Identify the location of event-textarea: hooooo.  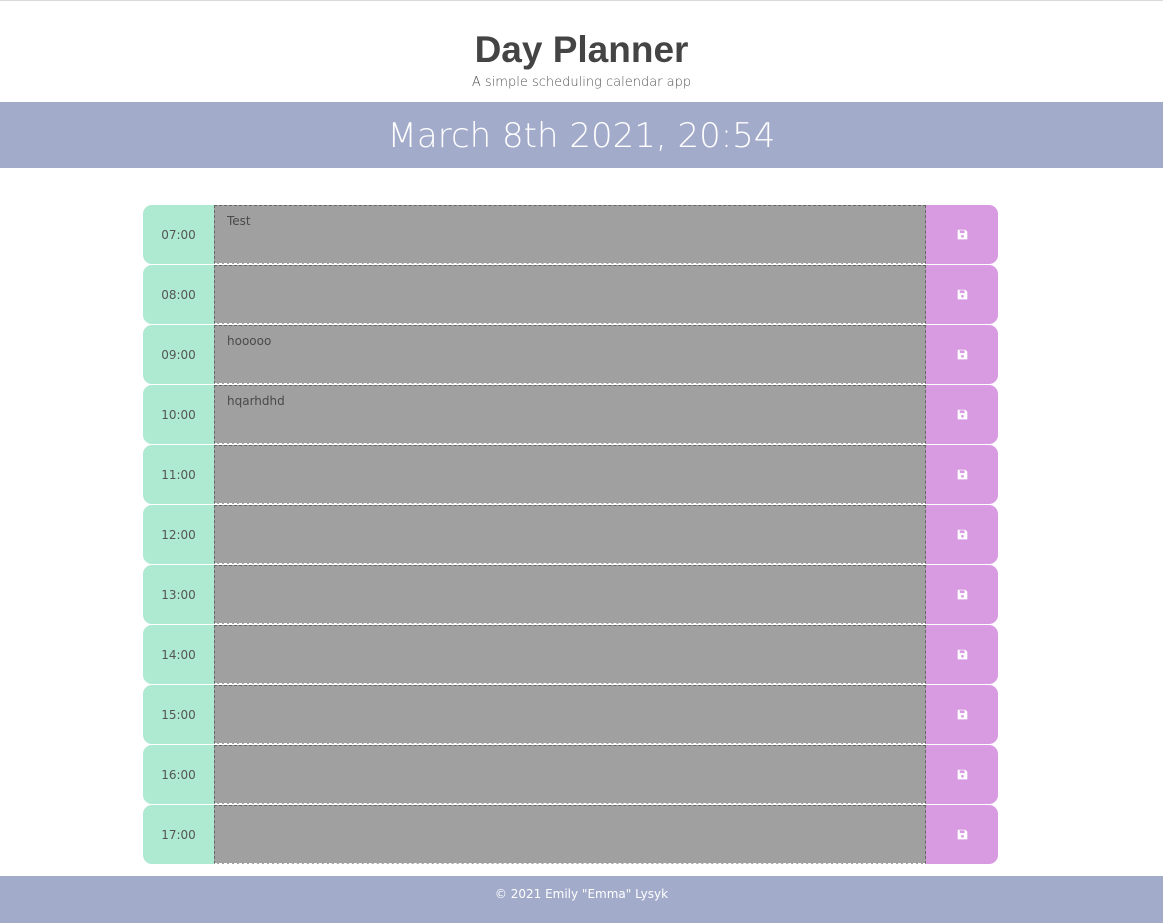
(570, 354).